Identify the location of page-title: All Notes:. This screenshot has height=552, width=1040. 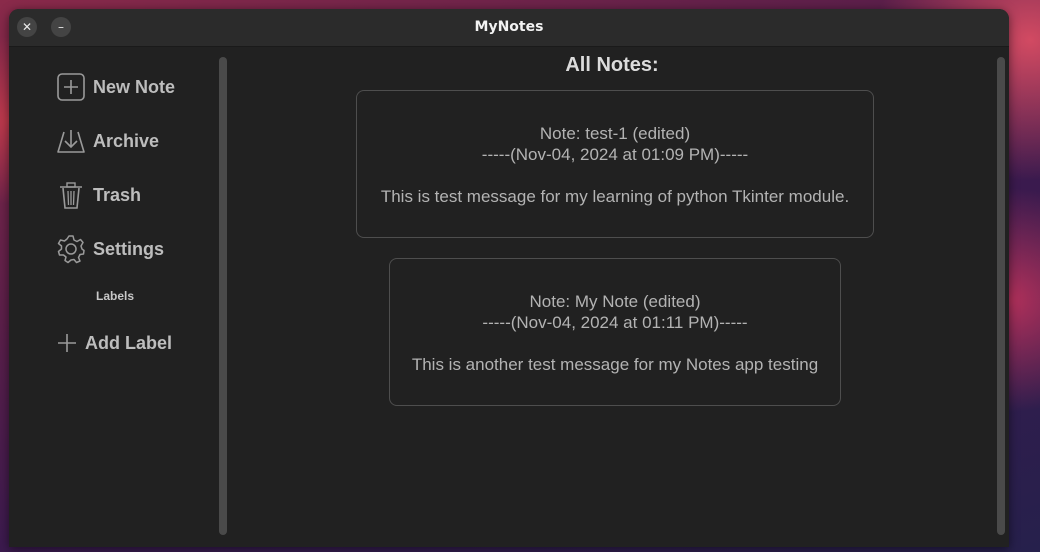
(612, 65).